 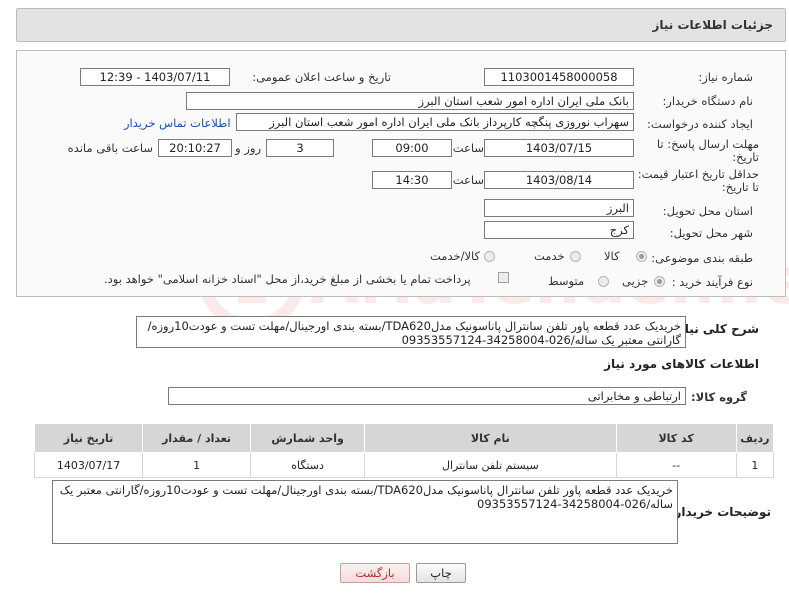 I want to click on city-field: کرج, so click(x=559, y=230).